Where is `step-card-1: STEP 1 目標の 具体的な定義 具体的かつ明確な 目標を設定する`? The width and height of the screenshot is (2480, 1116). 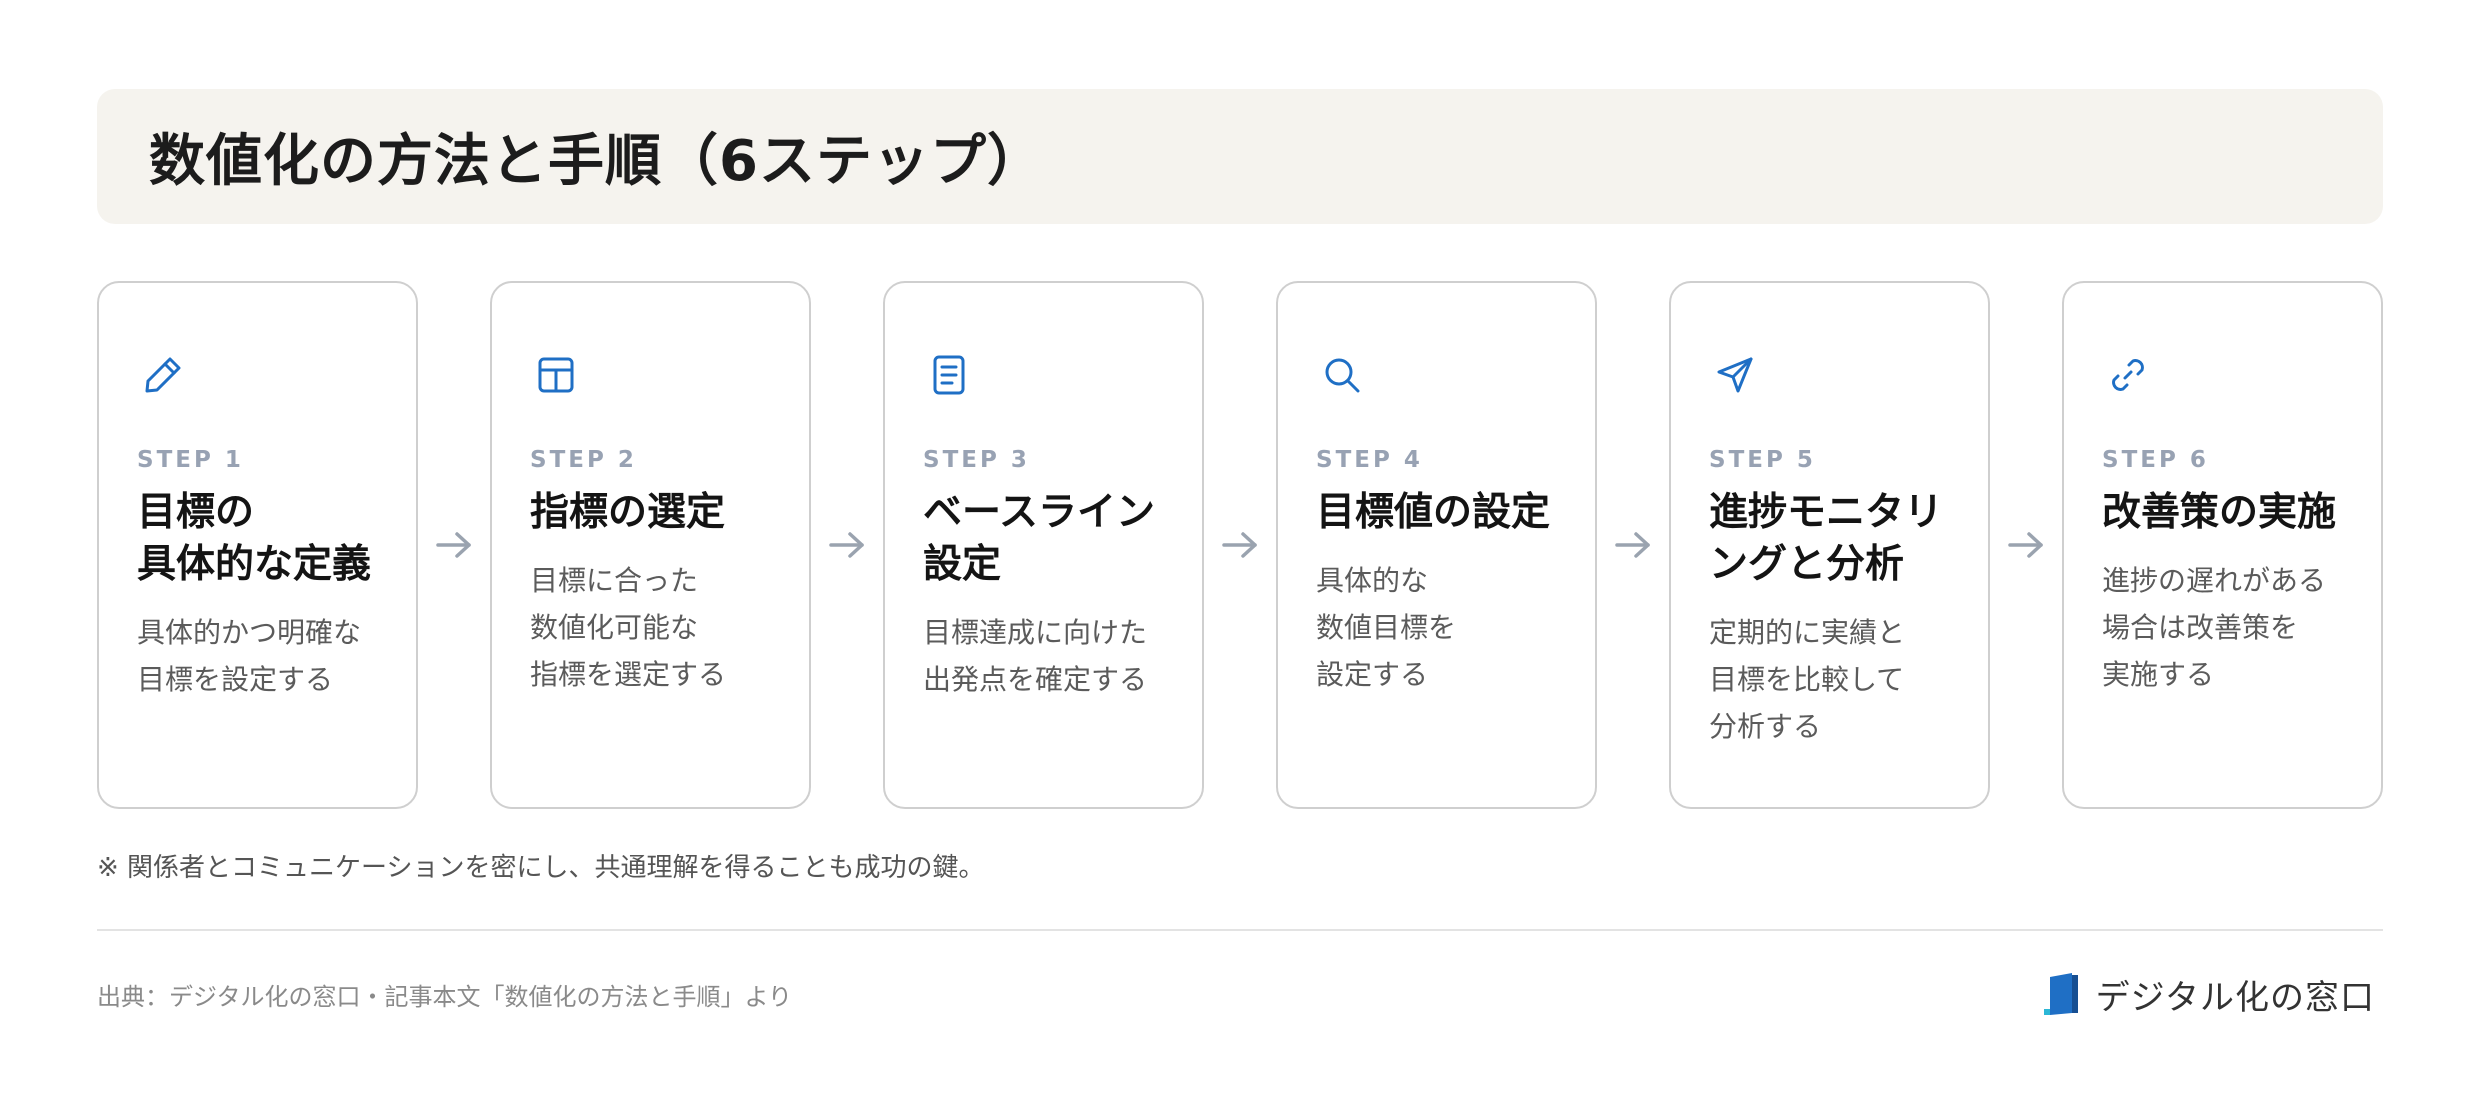 step-card-1: STEP 1 目標の 具体的な定義 具体的かつ明確な 目標を設定する is located at coordinates (257, 545).